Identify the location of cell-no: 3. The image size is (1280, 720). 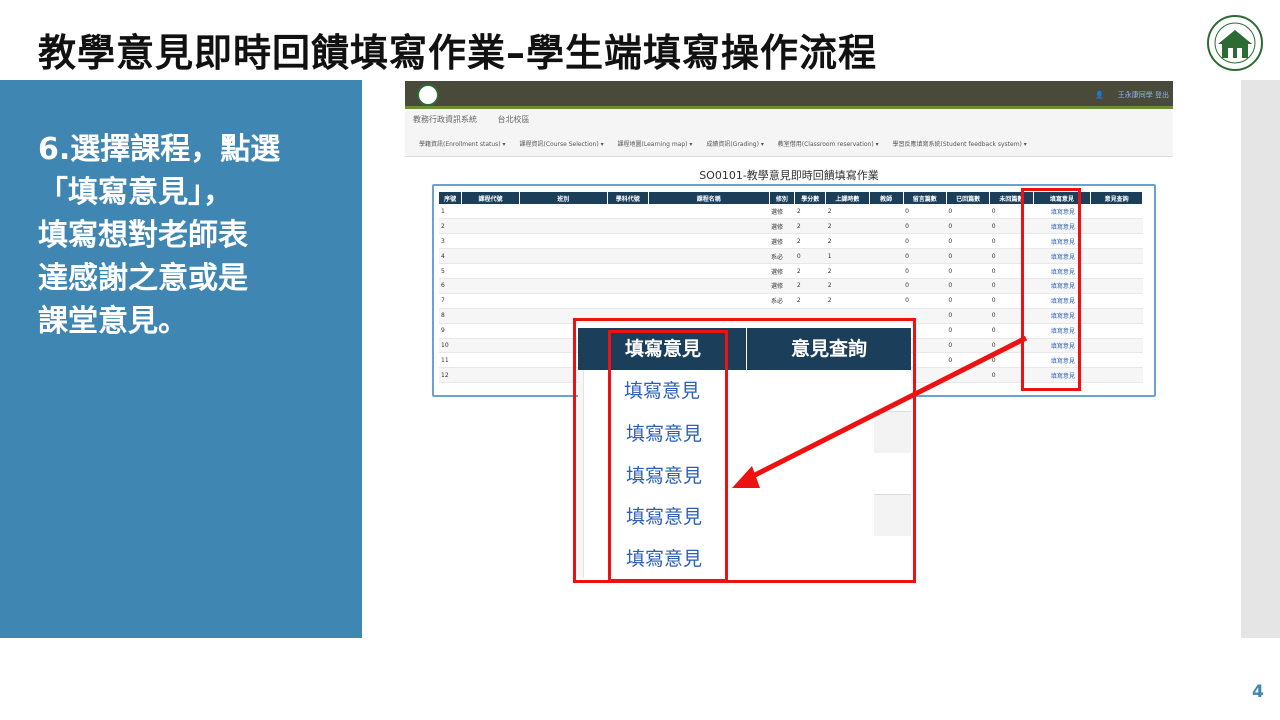
(450, 241).